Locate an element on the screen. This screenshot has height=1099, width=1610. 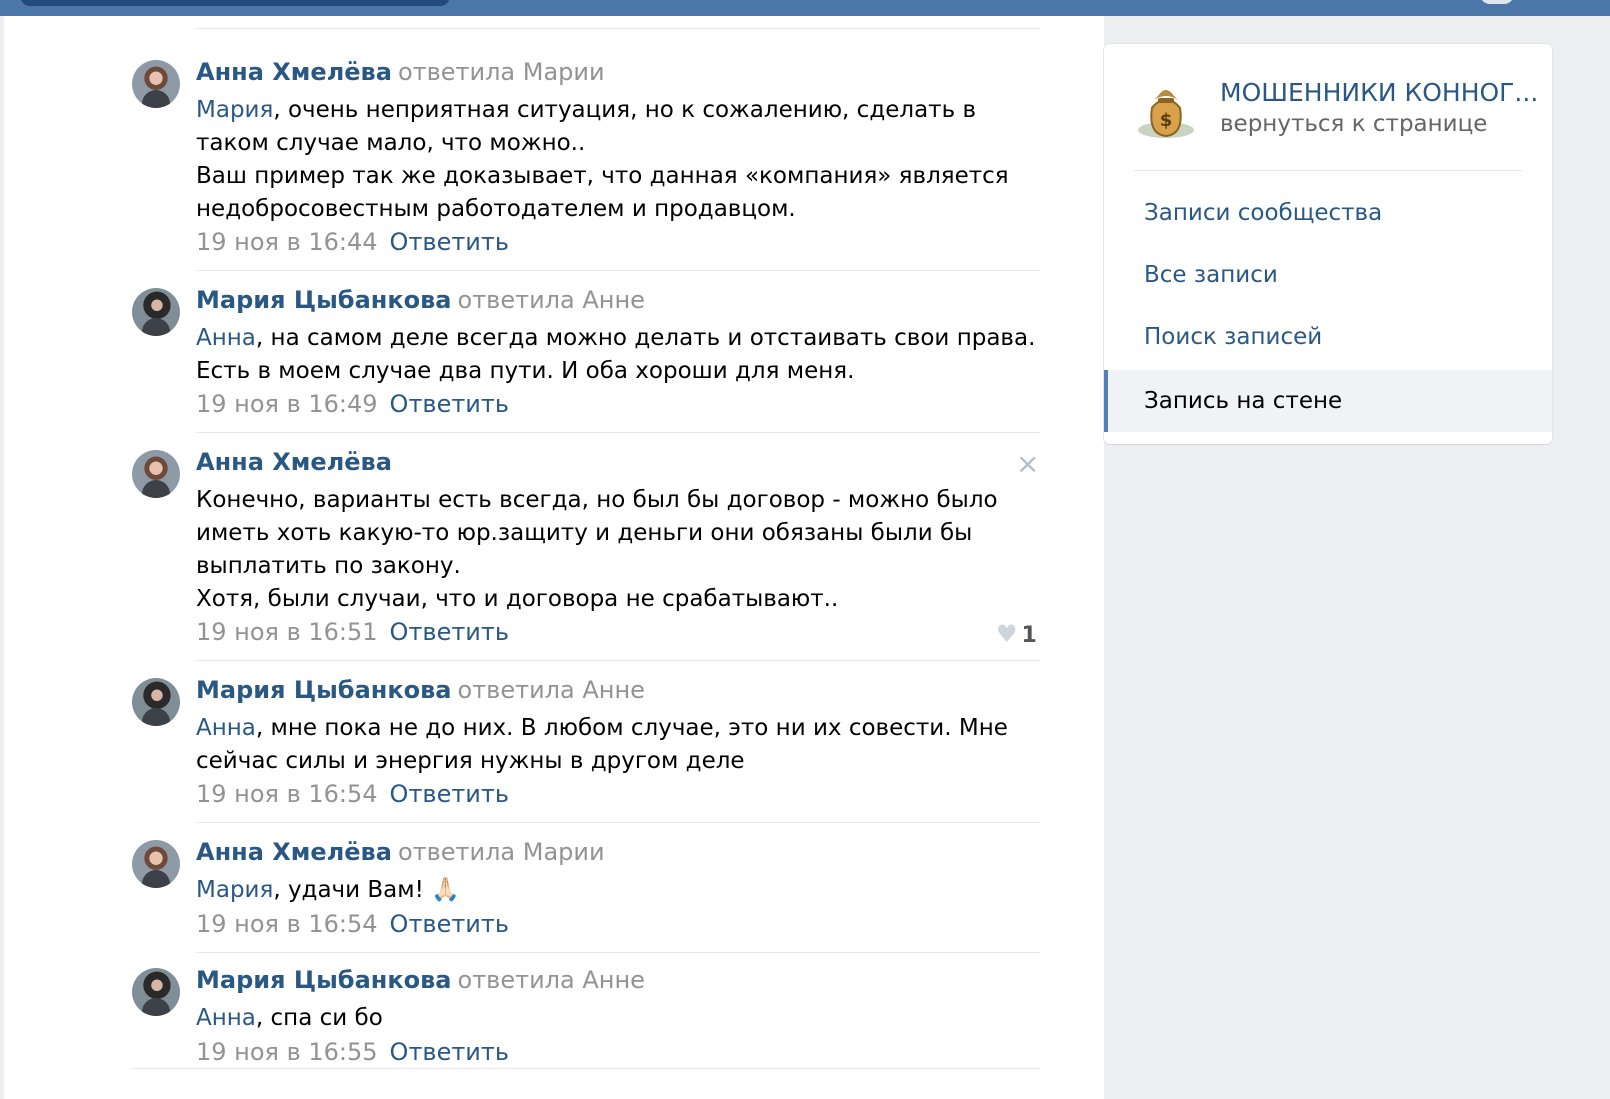
like-count: 1 is located at coordinates (1029, 635).